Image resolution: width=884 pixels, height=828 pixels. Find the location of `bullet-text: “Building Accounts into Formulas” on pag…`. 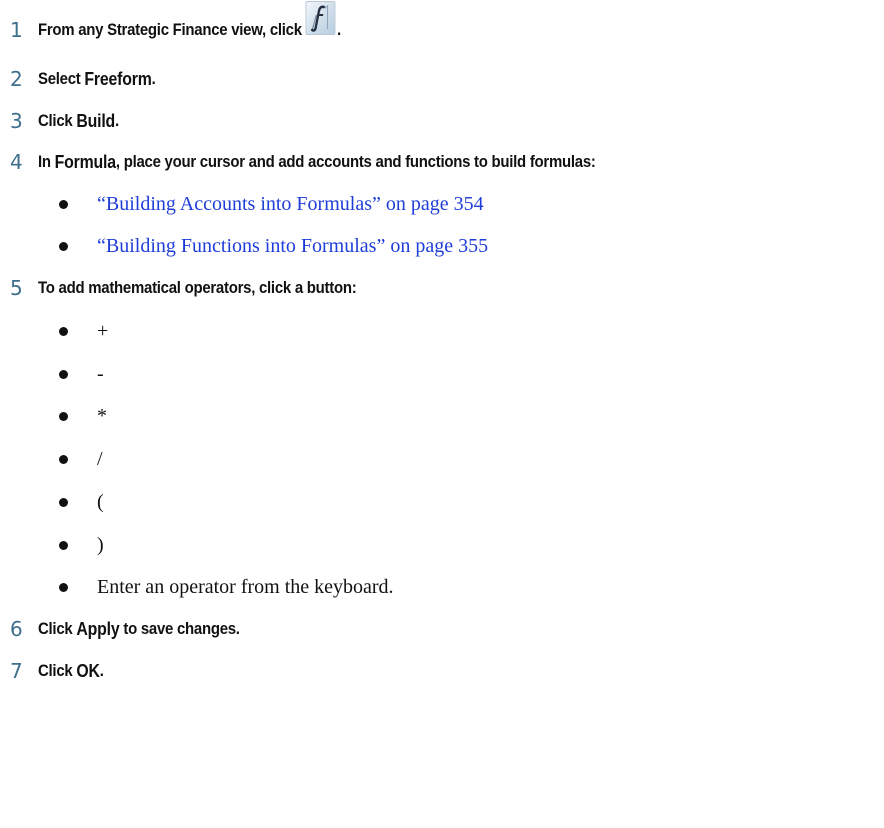

bullet-text: “Building Accounts into Formulas” on pag… is located at coordinates (290, 204).